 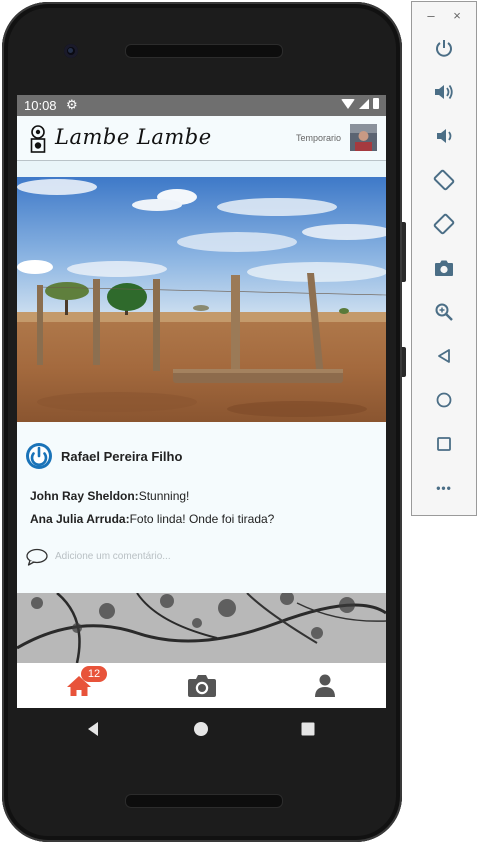 I want to click on current-user-name: Temporario, so click(x=318, y=138).